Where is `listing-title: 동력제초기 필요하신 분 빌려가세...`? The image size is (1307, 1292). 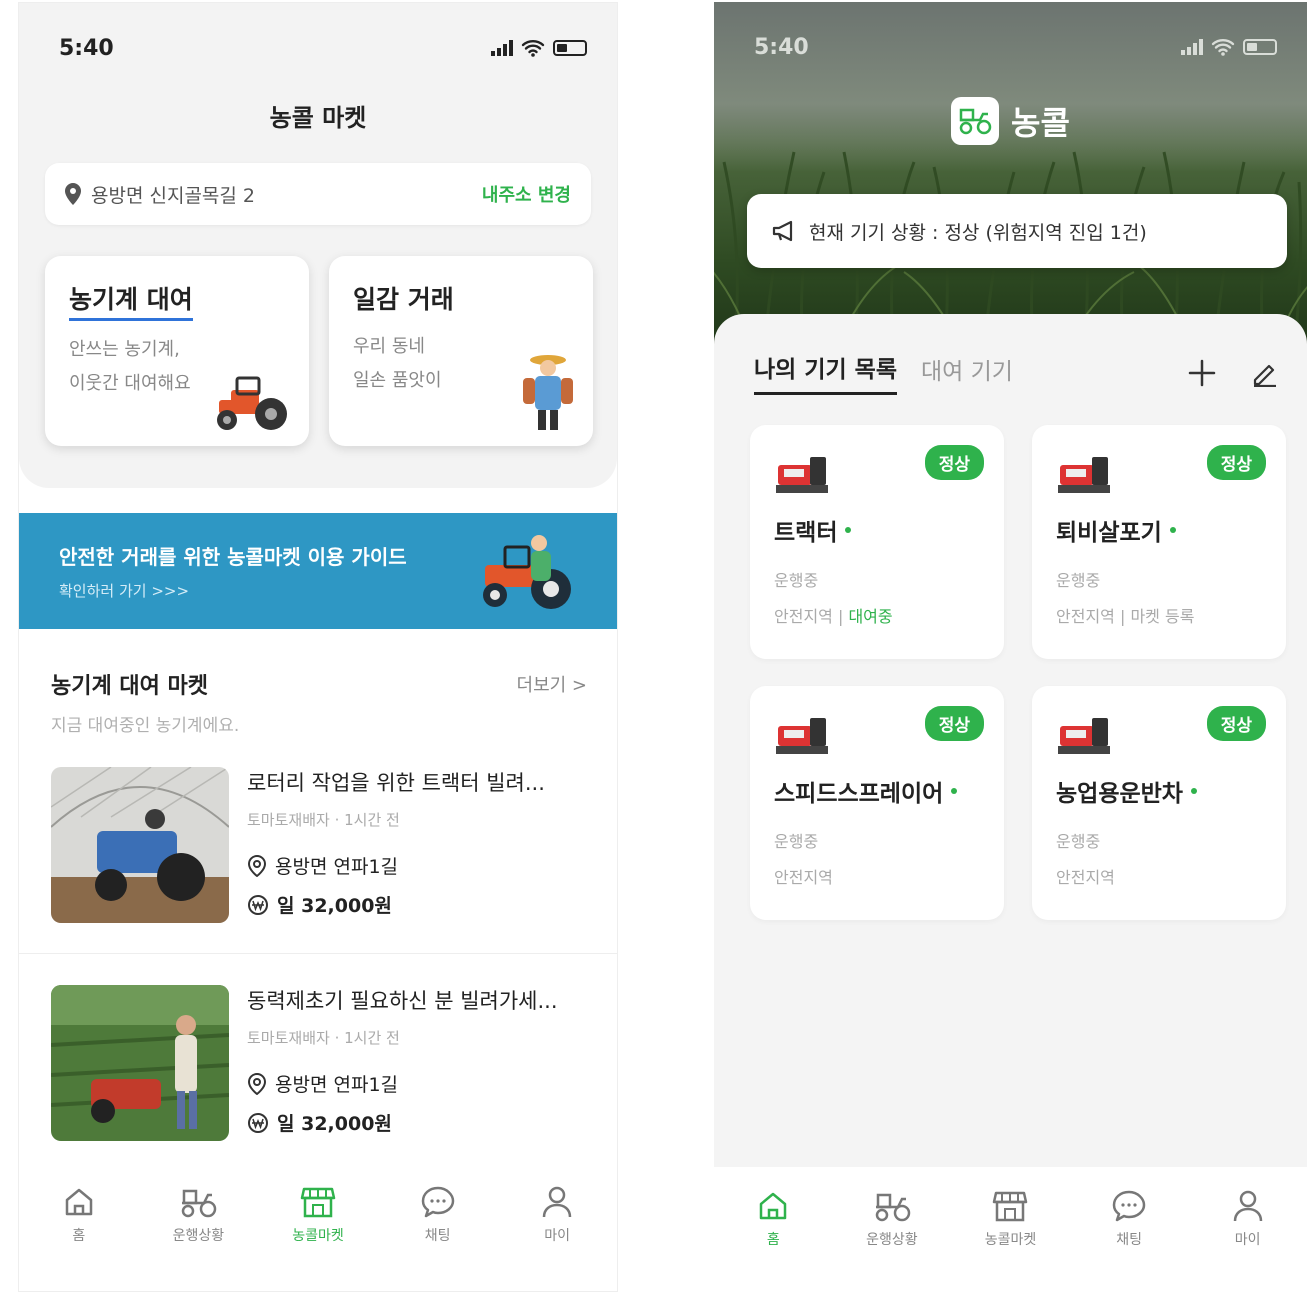 listing-title: 동력제초기 필요하신 분 빌려가세... is located at coordinates (402, 1001).